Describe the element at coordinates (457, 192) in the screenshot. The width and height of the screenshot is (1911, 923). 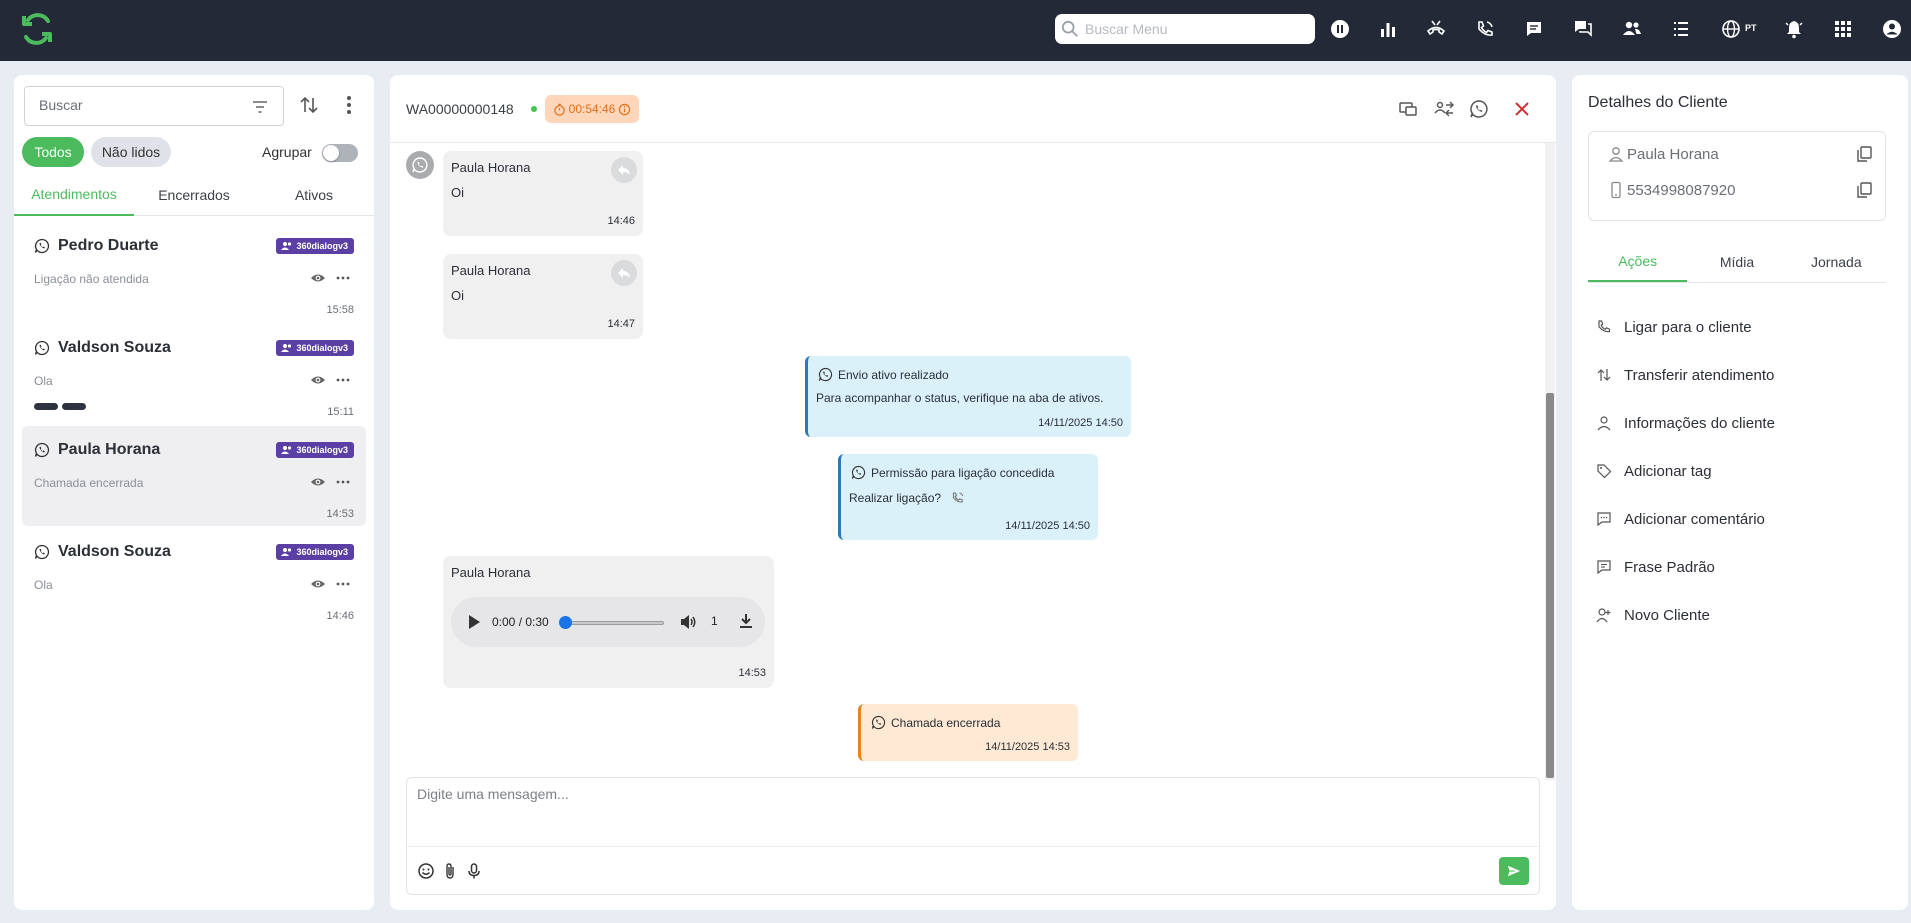
I see `message-text: Oi` at that location.